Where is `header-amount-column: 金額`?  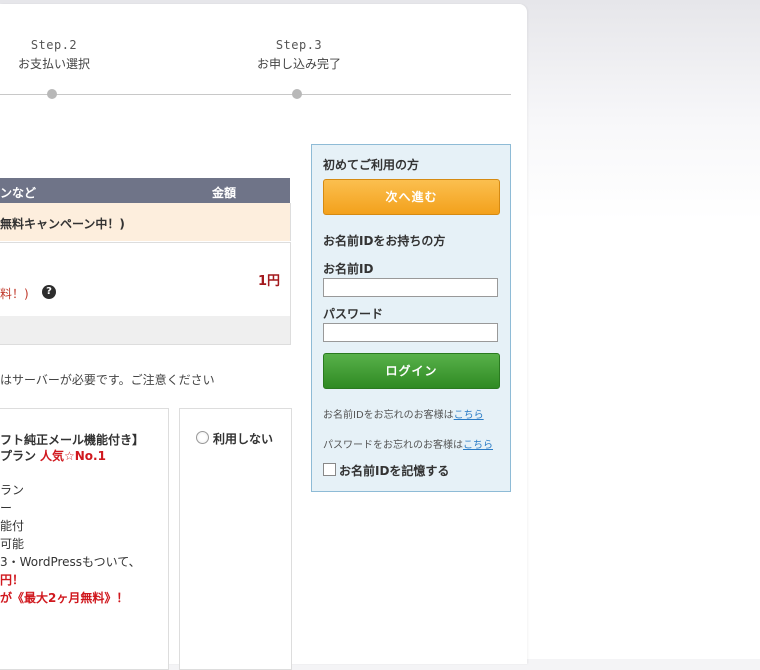
header-amount-column: 金額 is located at coordinates (224, 193).